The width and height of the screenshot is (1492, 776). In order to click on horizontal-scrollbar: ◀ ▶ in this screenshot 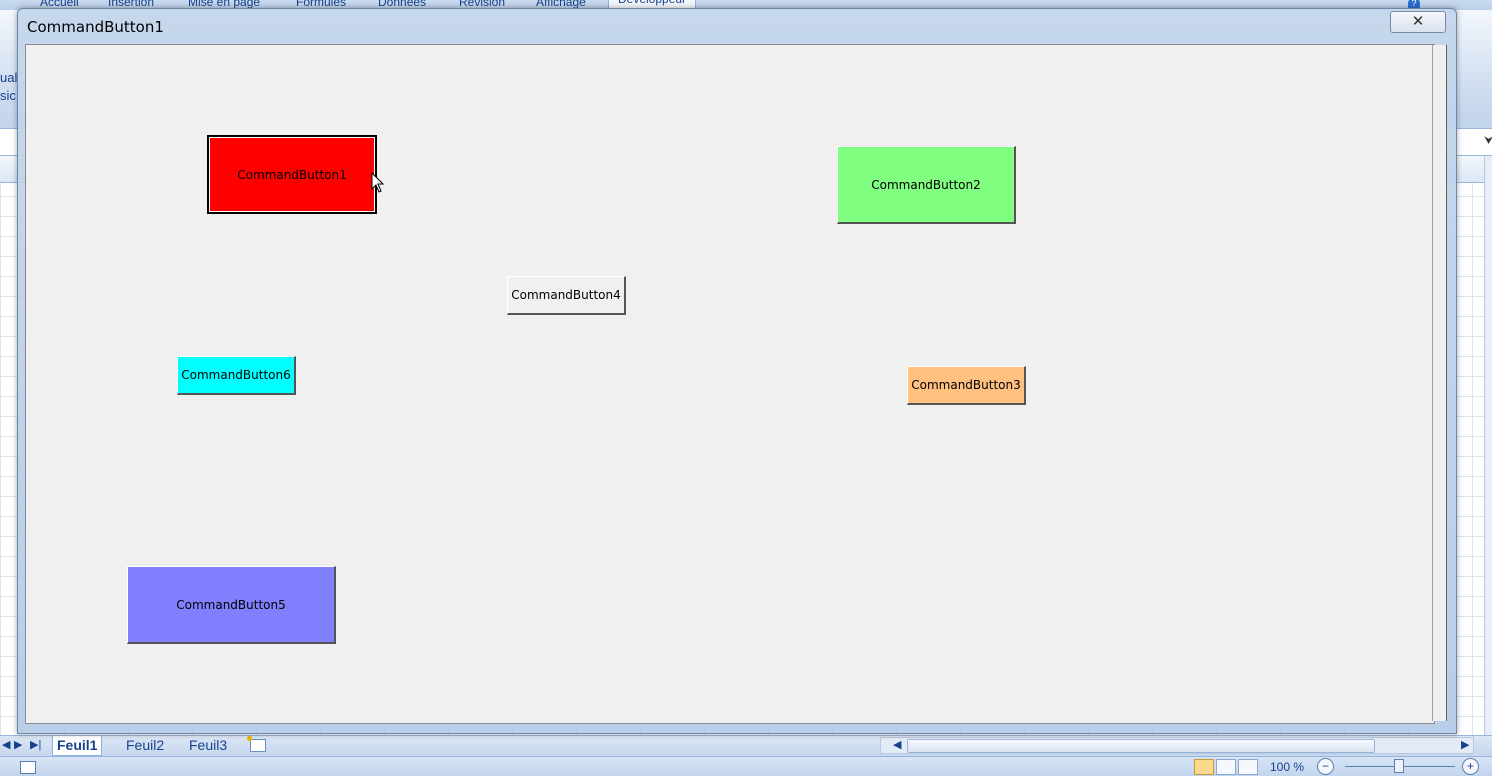, I will do `click(1177, 745)`.